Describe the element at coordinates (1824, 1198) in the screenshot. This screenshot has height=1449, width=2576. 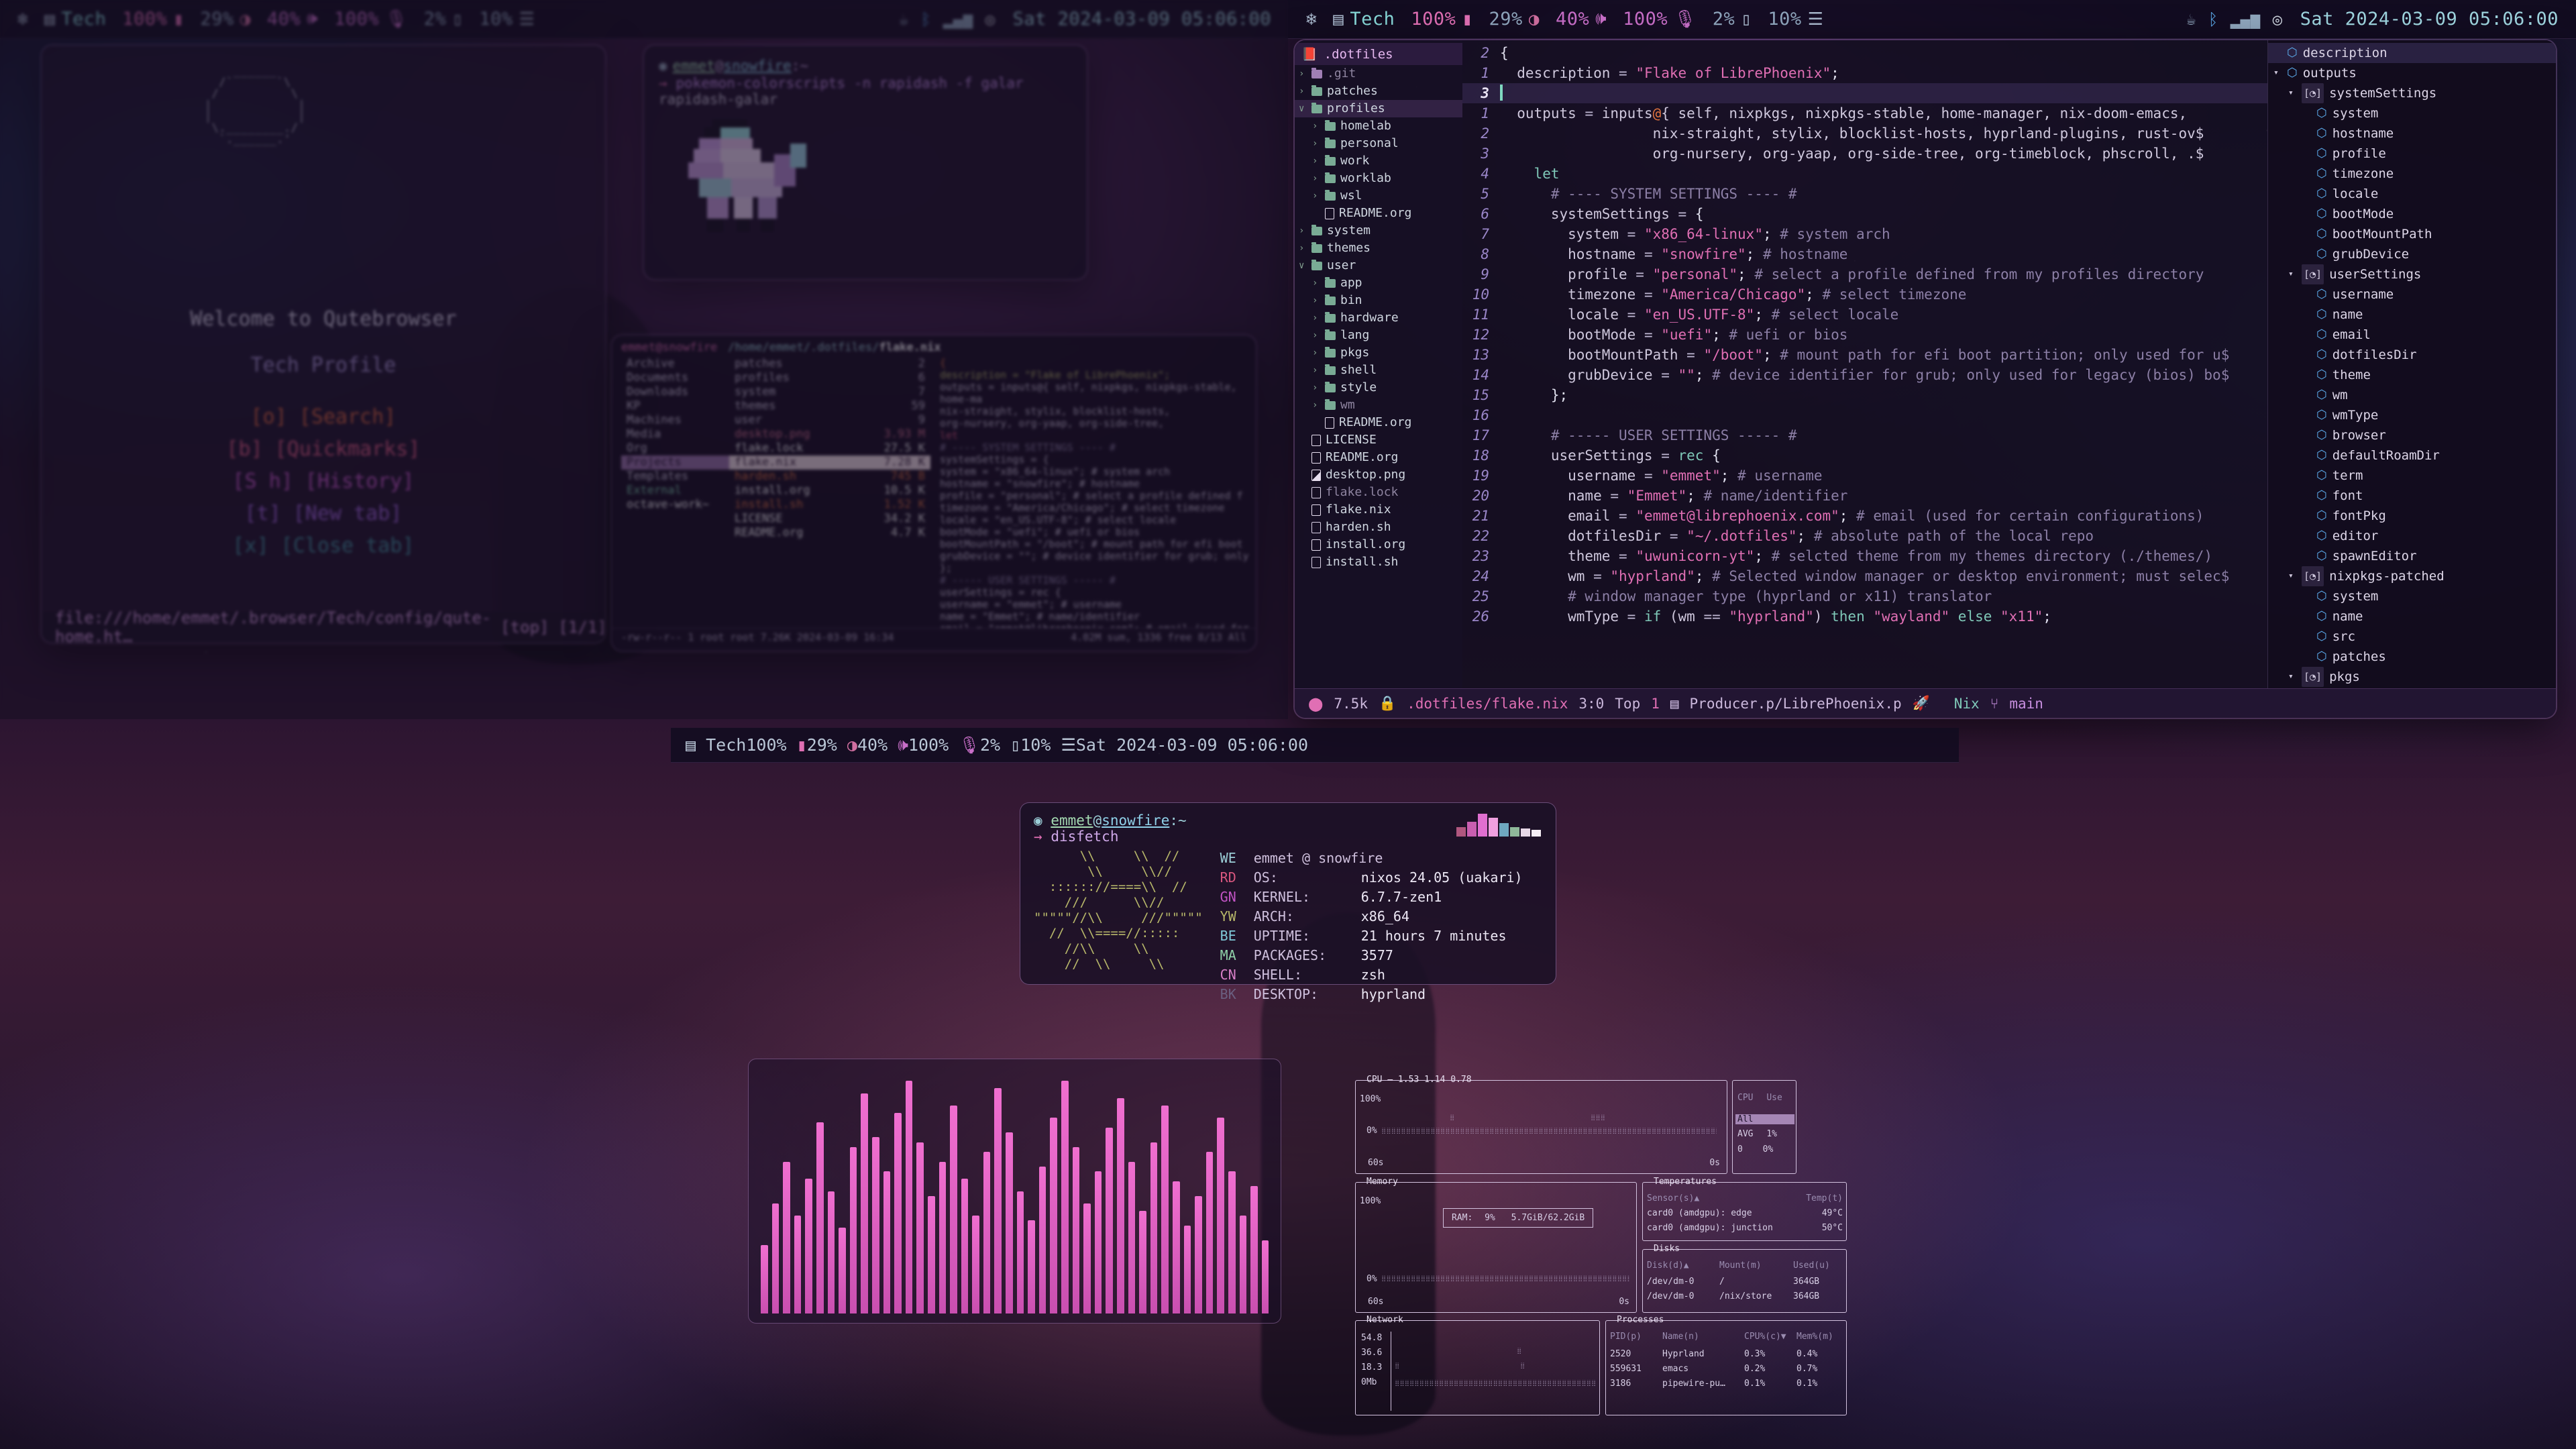
I see `temps-col-temp: Temp(t)` at that location.